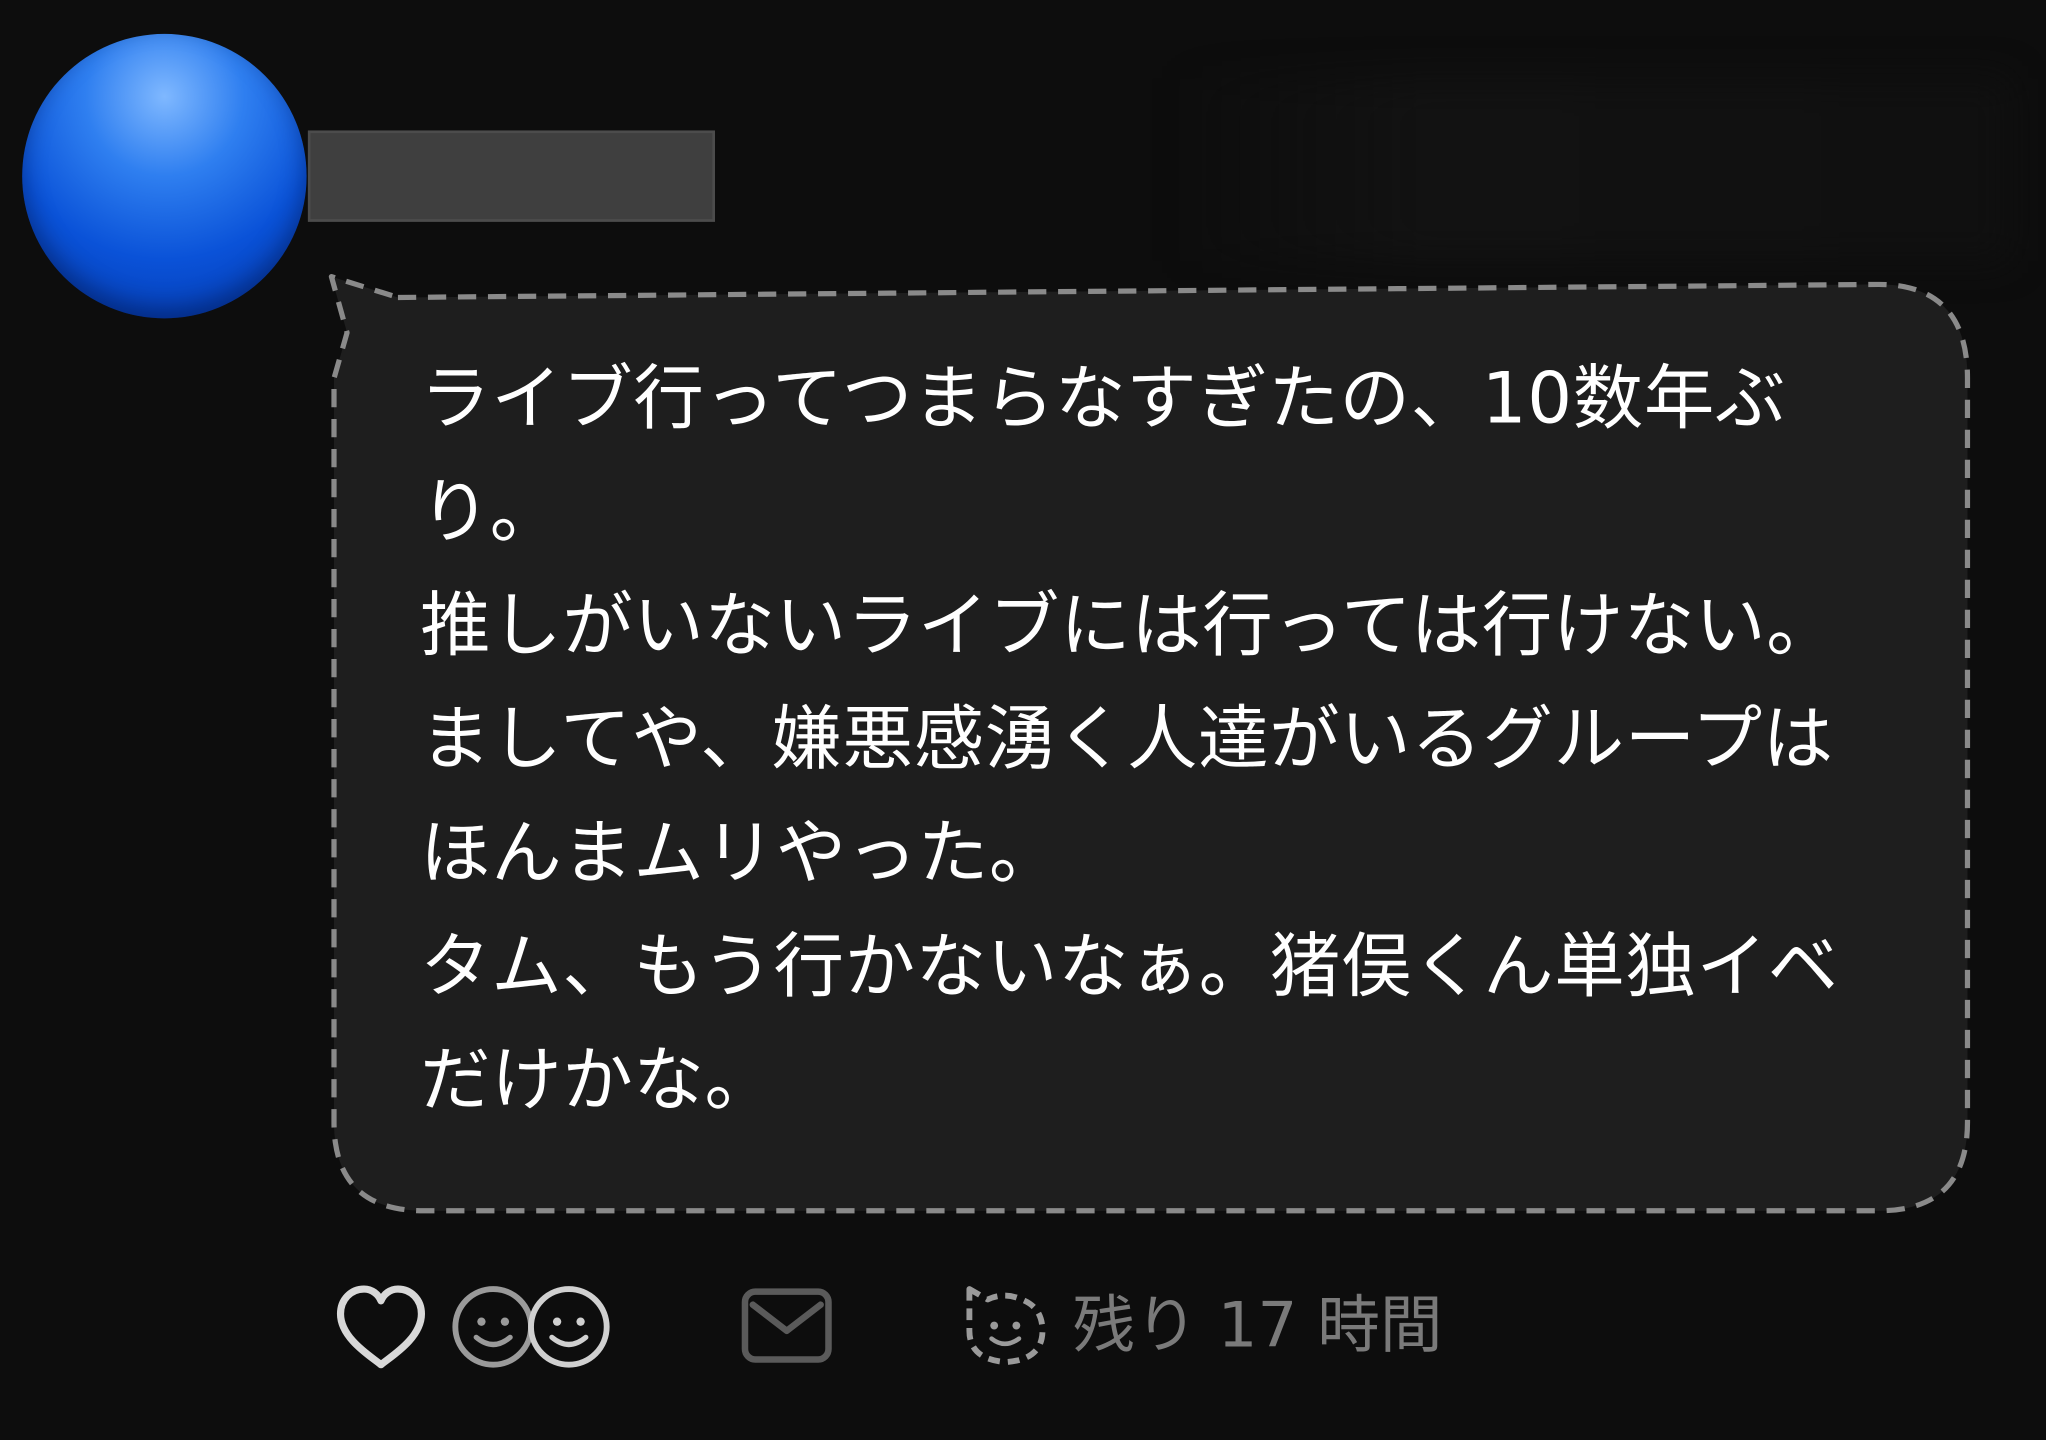 This screenshot has width=2046, height=1440. I want to click on heart-icon, so click(381, 1327).